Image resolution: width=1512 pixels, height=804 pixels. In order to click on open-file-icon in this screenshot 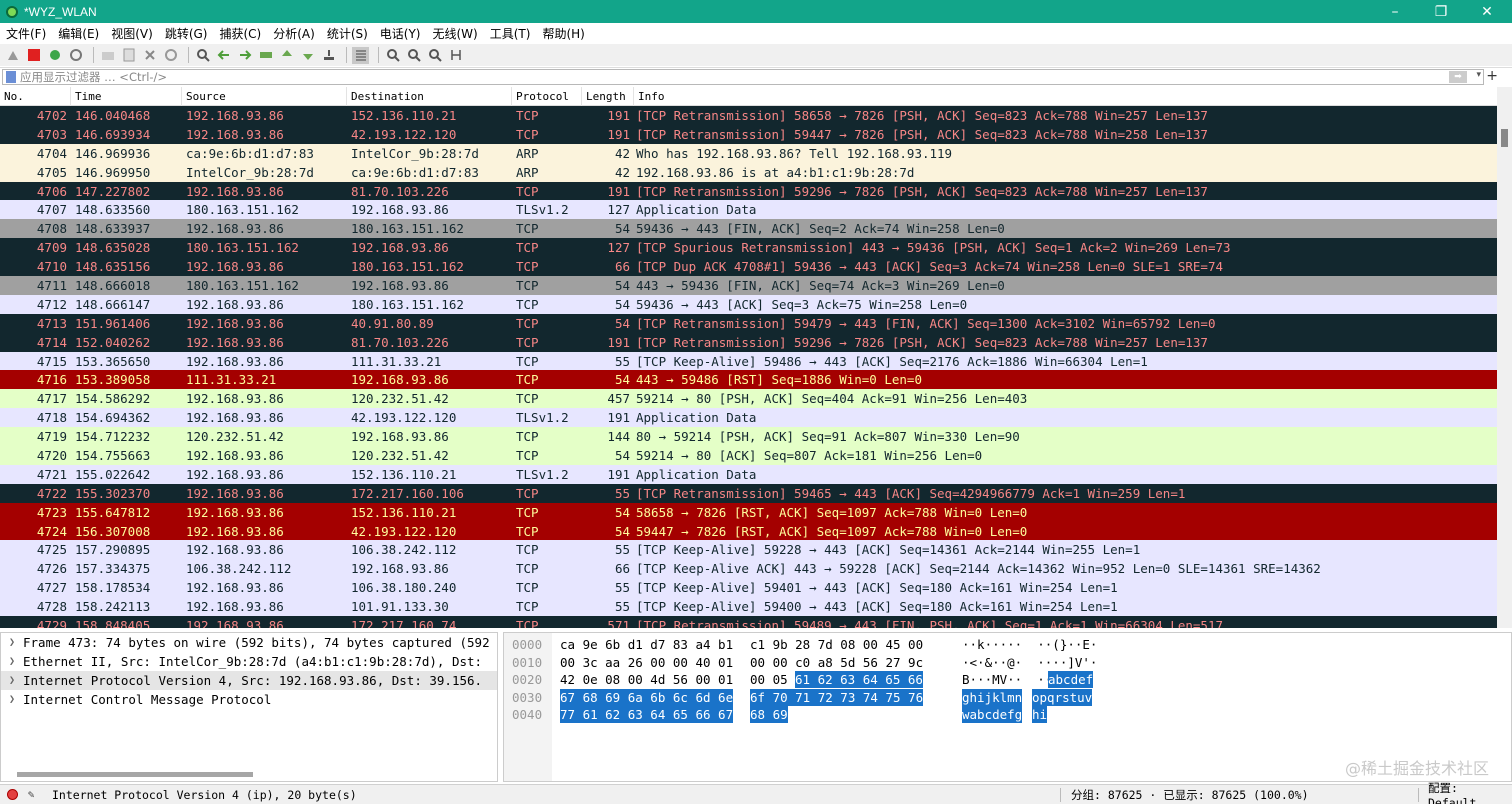, I will do `click(107, 55)`.